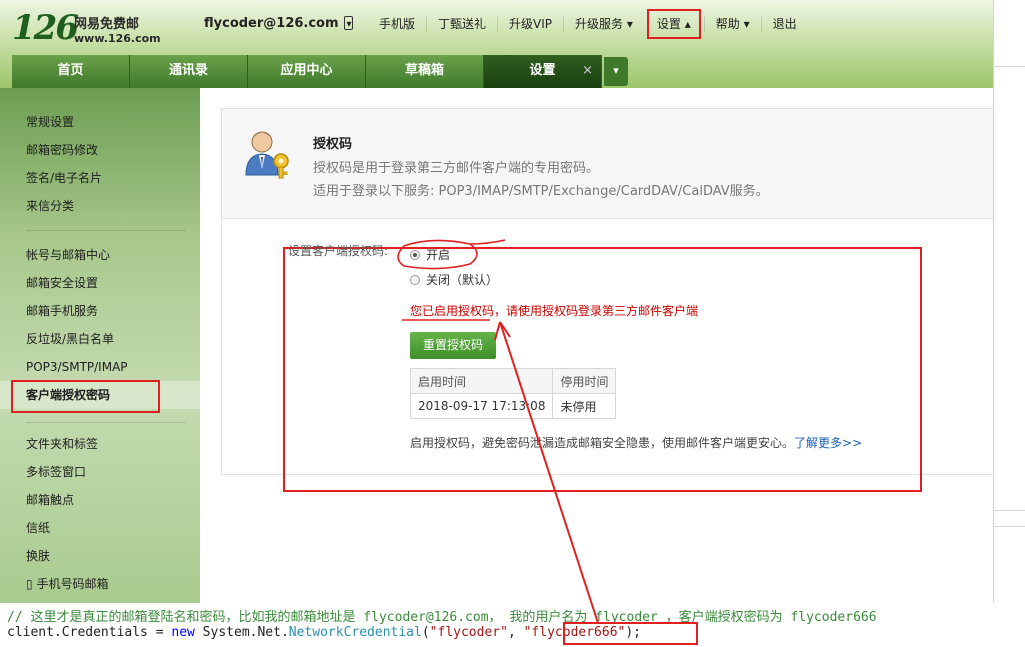 The width and height of the screenshot is (1025, 647). I want to click on nav-settings-label: 设置, so click(668, 24).